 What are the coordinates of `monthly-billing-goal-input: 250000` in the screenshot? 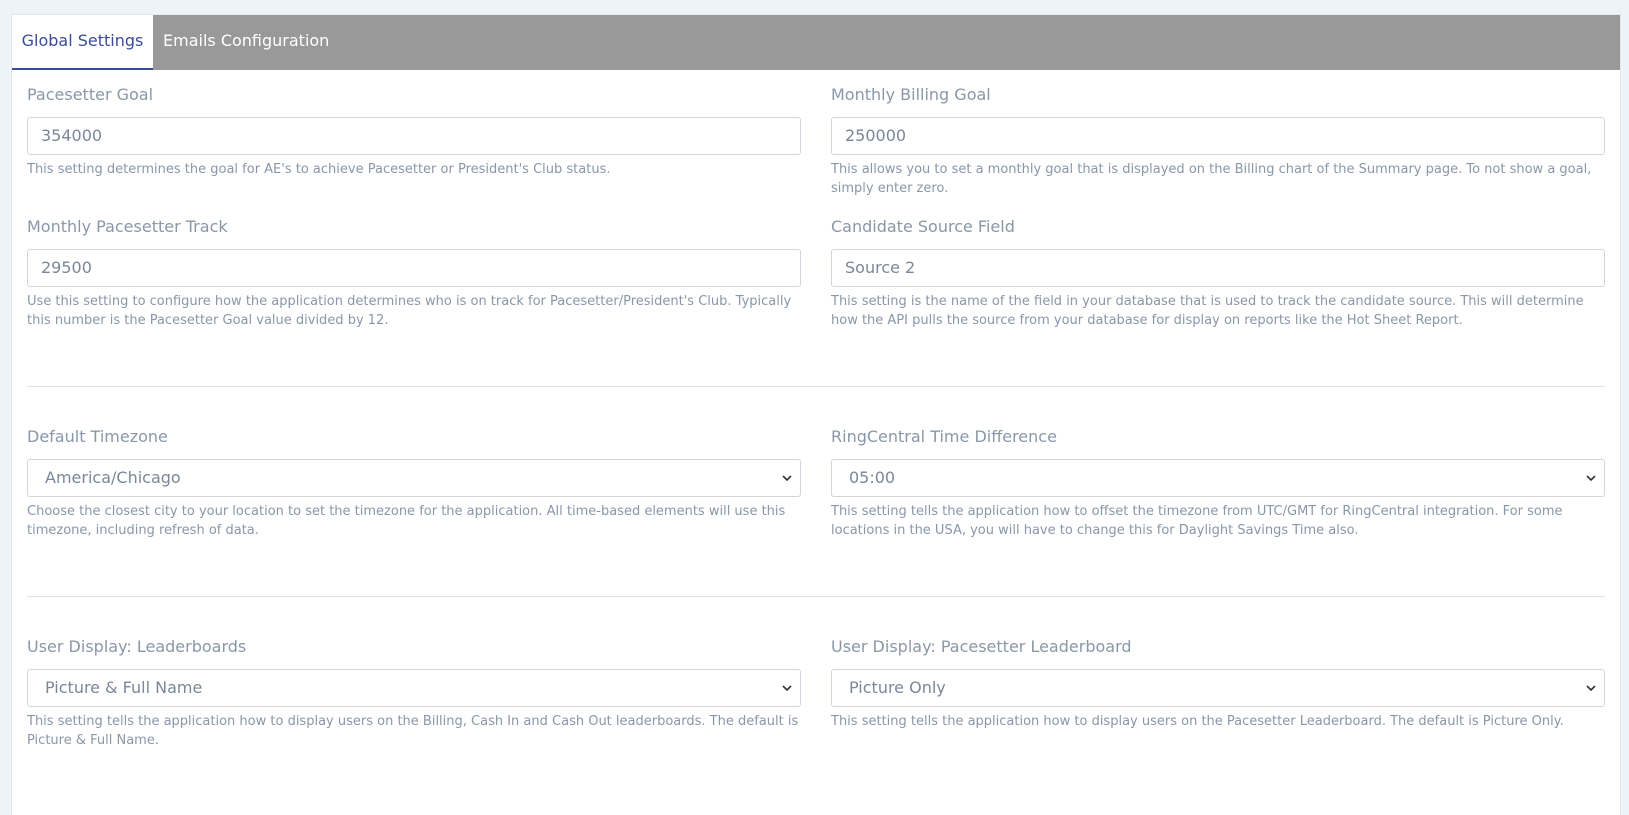 It's located at (1218, 136).